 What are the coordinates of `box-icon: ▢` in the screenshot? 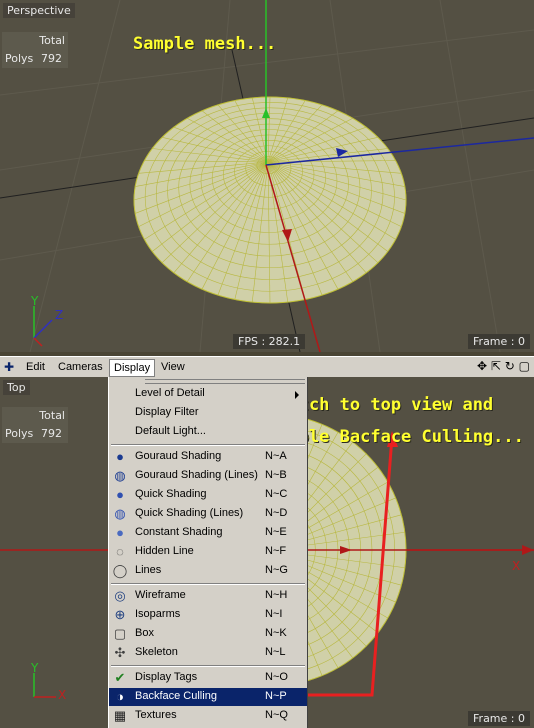 It's located at (120, 633).